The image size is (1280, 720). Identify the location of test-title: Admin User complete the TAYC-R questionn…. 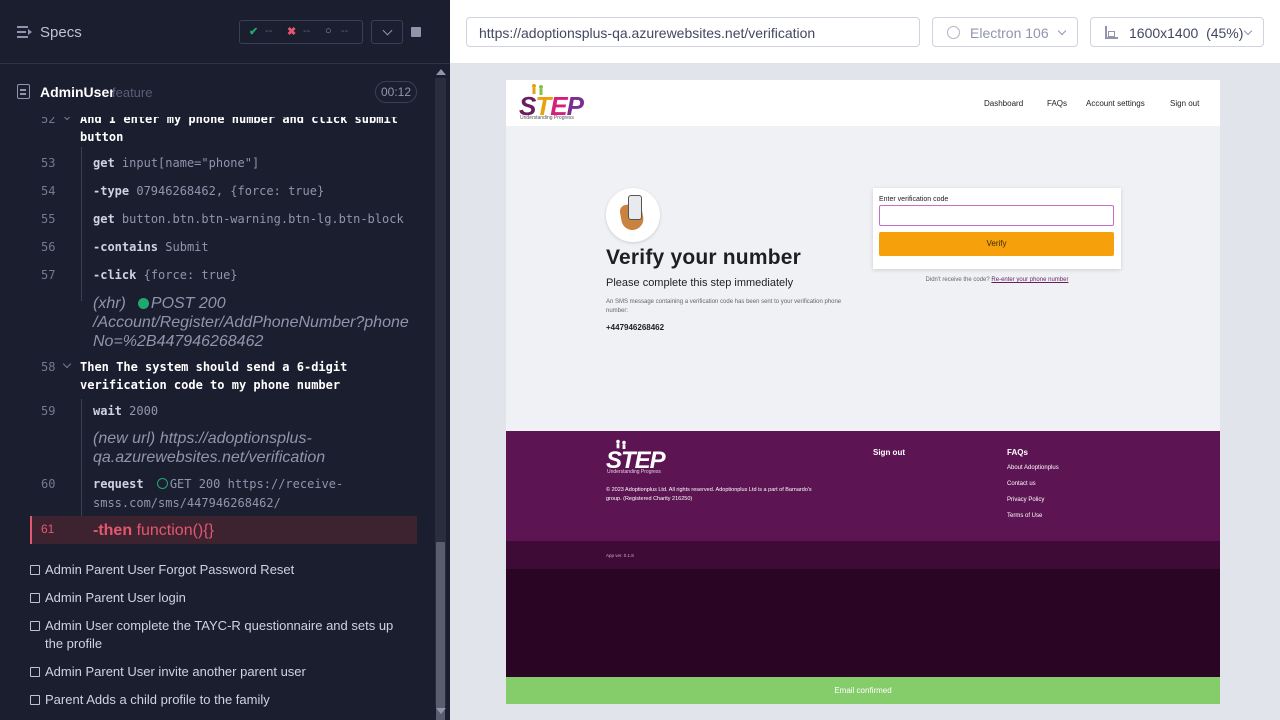
(219, 634).